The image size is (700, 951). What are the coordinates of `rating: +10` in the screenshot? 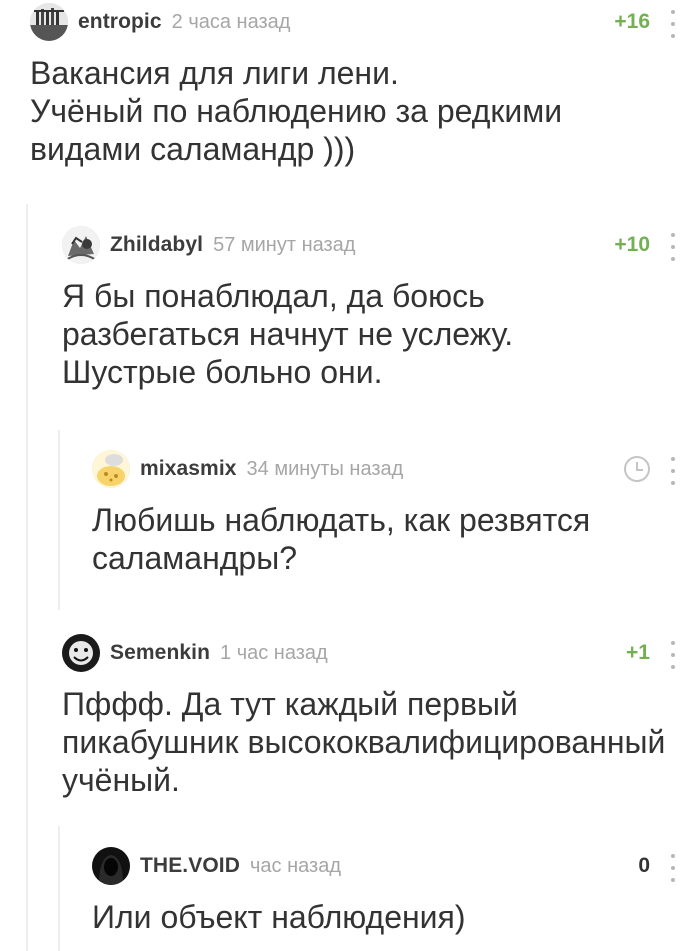 It's located at (632, 244).